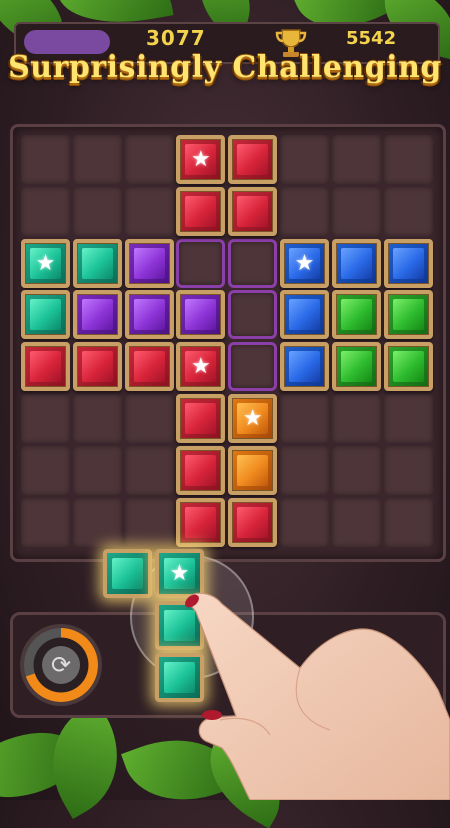 The height and width of the screenshot is (828, 450). I want to click on promo-banner-title: Surprisingly Challenging, so click(225, 67).